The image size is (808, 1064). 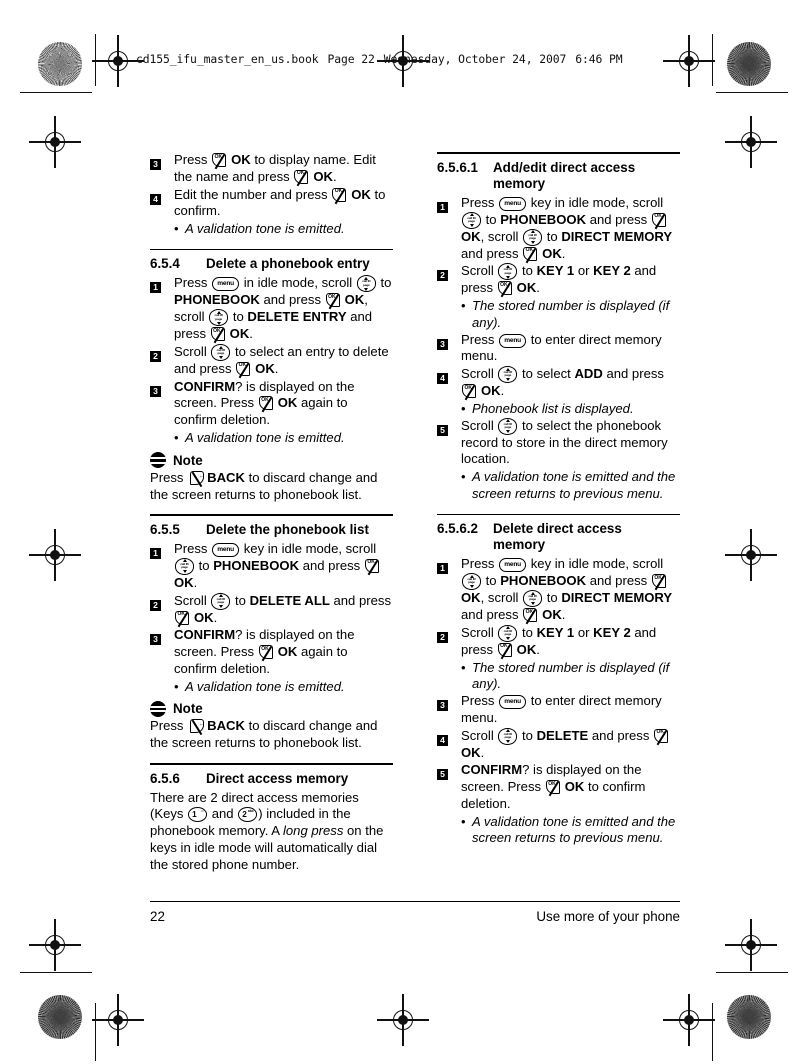 I want to click on emphasis-term: DELETE, so click(x=562, y=735).